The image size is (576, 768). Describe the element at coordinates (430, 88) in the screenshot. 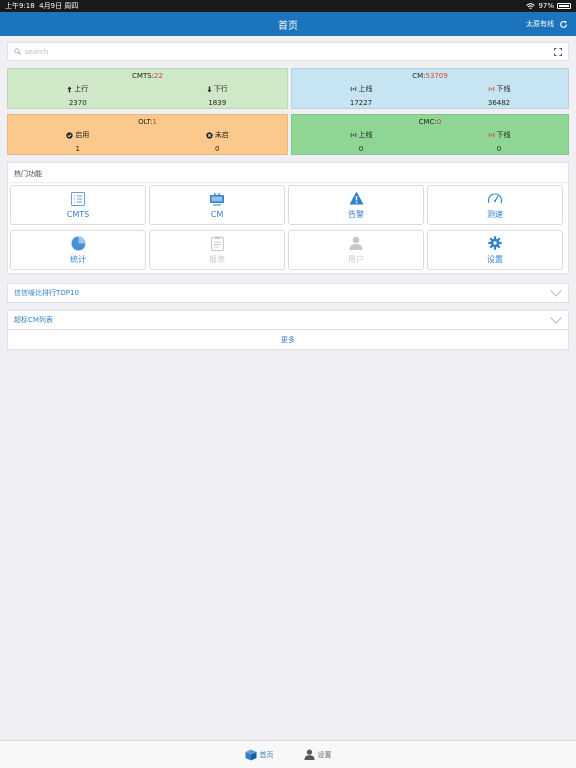

I see `cm-summary-card: CM:53709 上线 17227 下线 36482` at that location.